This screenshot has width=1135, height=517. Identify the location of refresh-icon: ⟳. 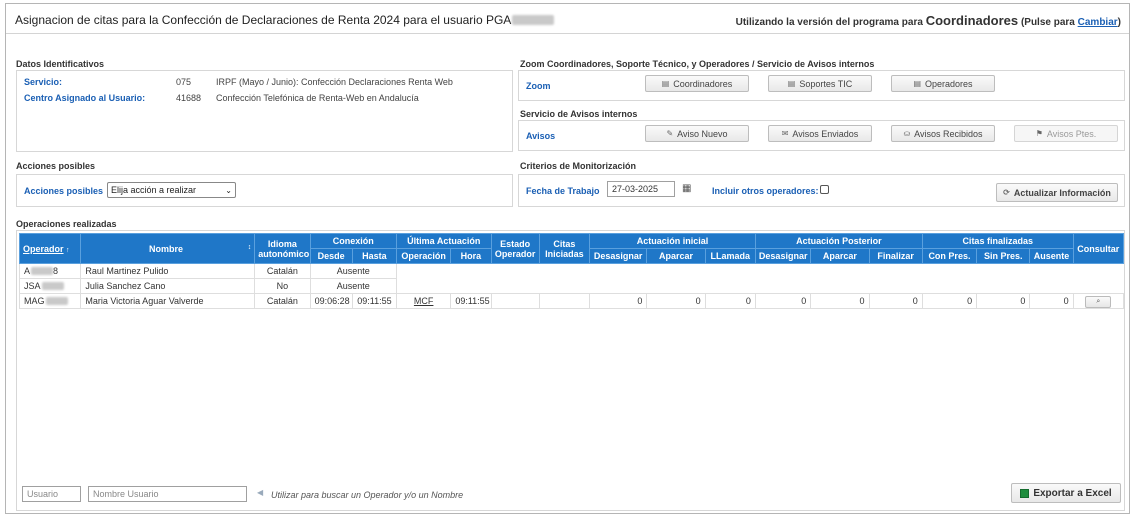
(1006, 192).